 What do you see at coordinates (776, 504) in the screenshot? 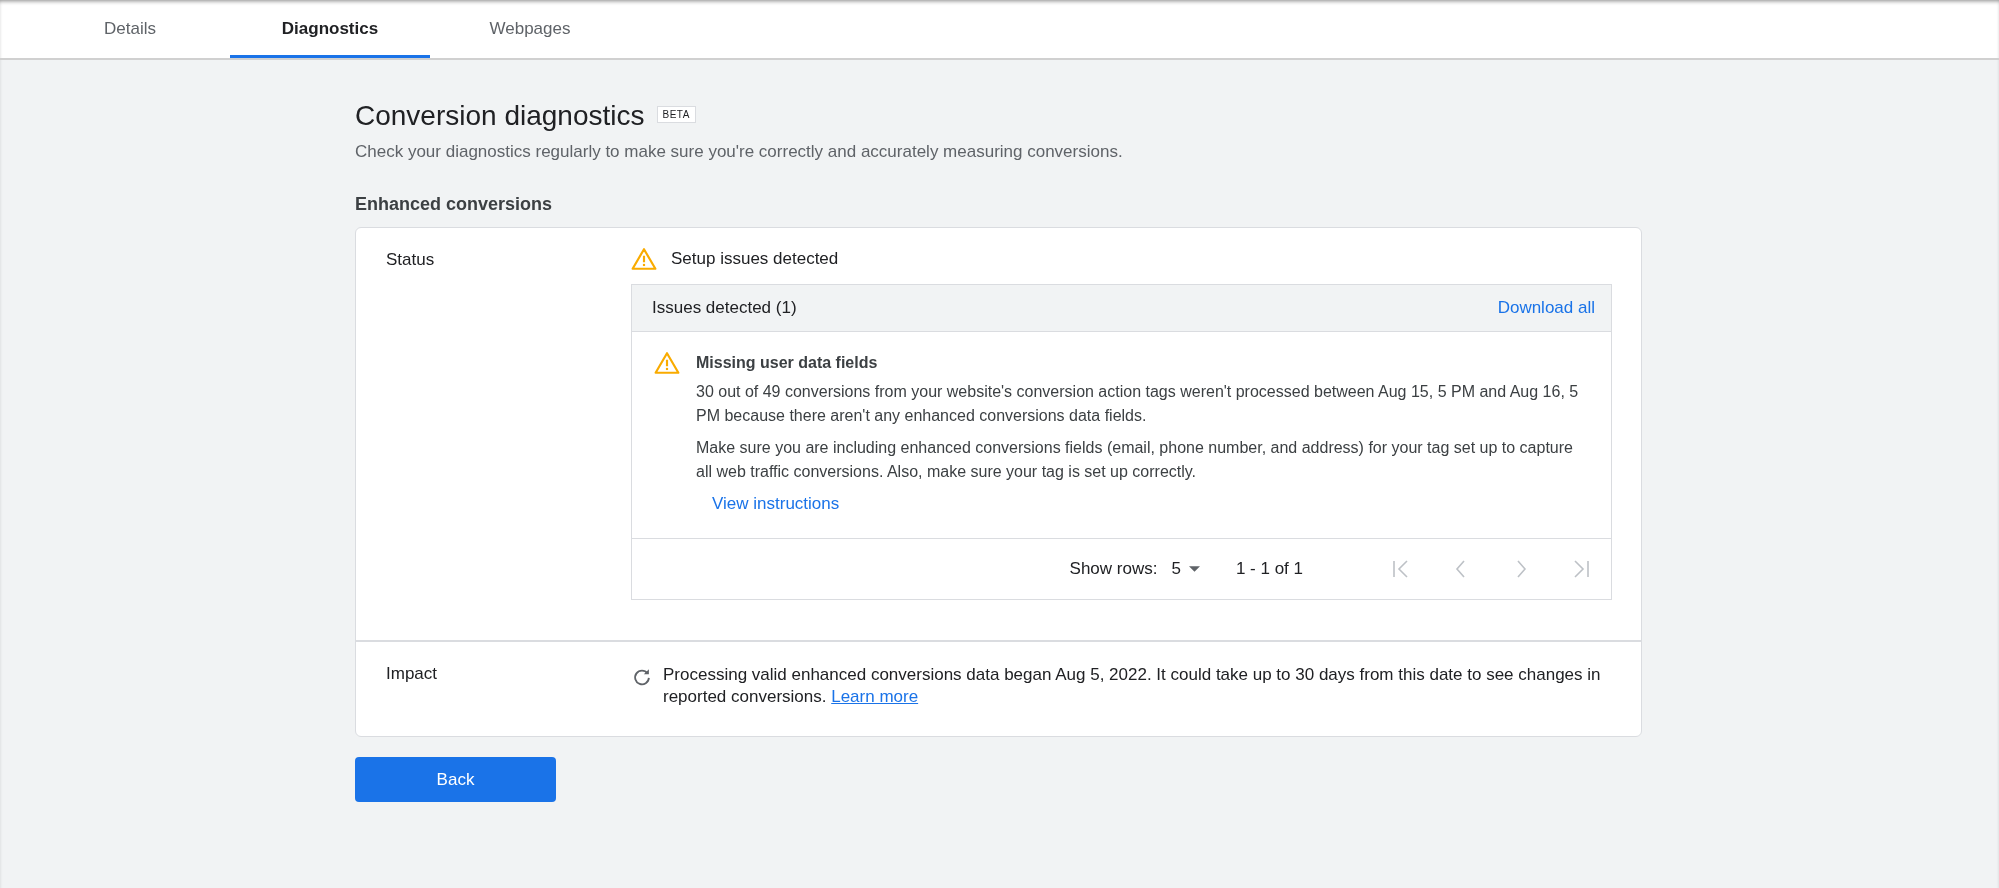
I see `view-instructions-link: View instructions` at bounding box center [776, 504].